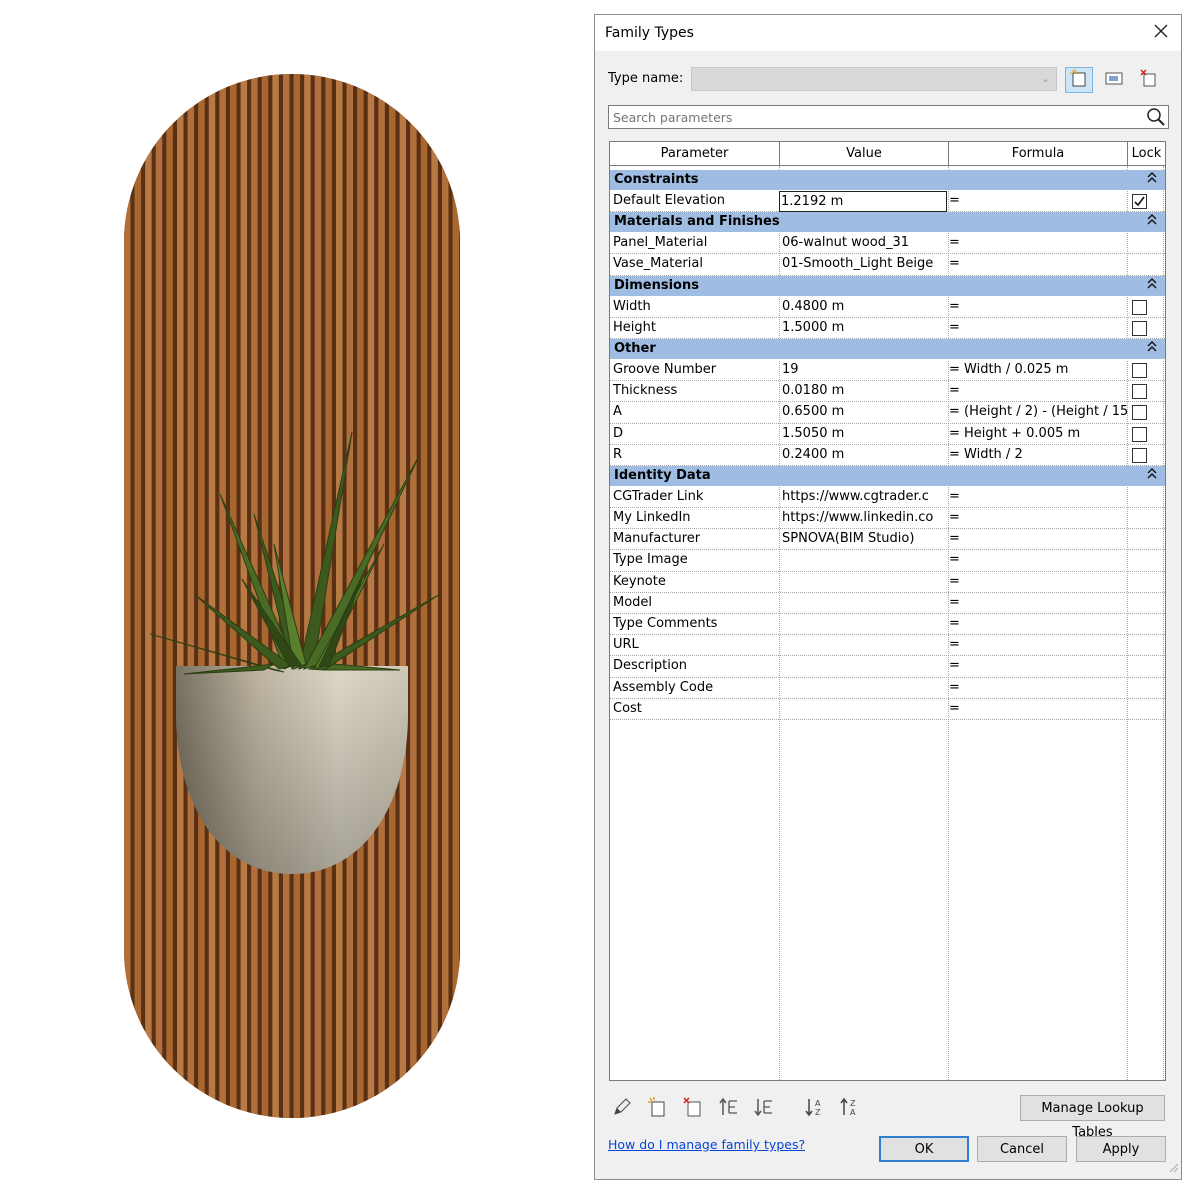 The image size is (1200, 1197). I want to click on column-header-value: Value, so click(864, 154).